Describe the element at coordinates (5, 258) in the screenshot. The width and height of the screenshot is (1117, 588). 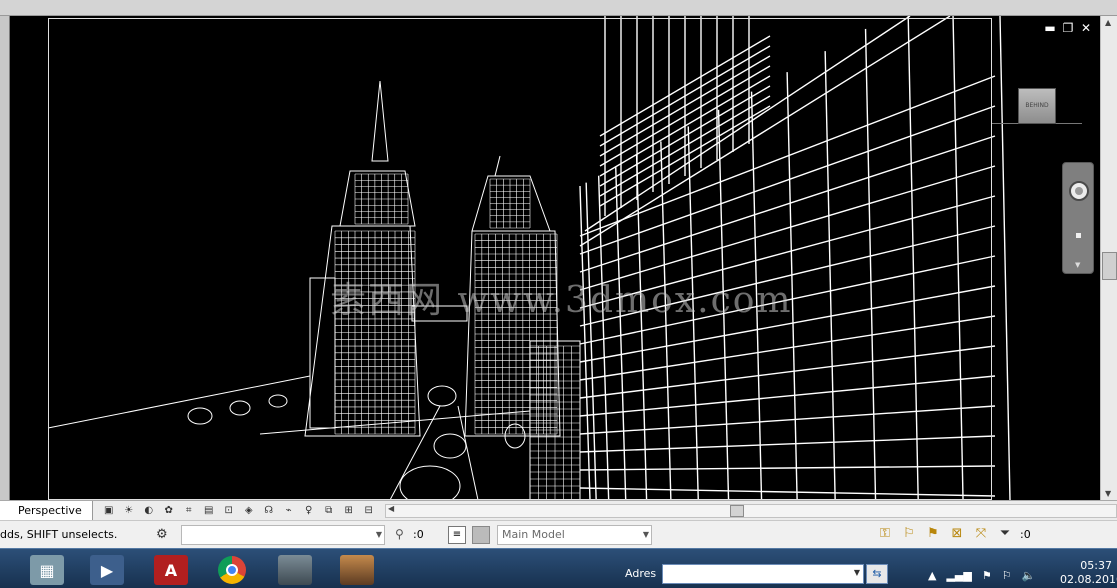
I see `left-panel-edge` at that location.